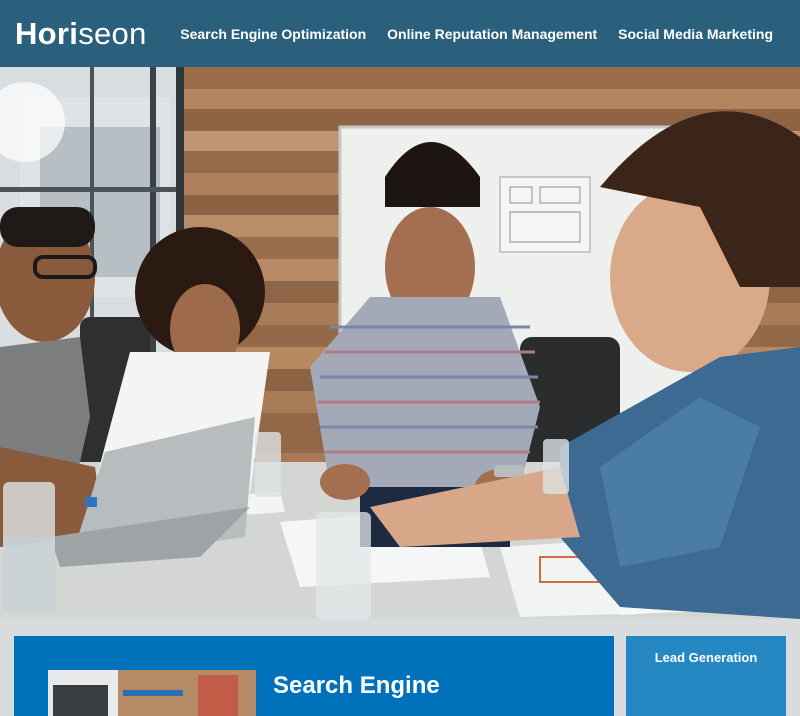  I want to click on lead-generation-card: Lead Generation, so click(706, 676).